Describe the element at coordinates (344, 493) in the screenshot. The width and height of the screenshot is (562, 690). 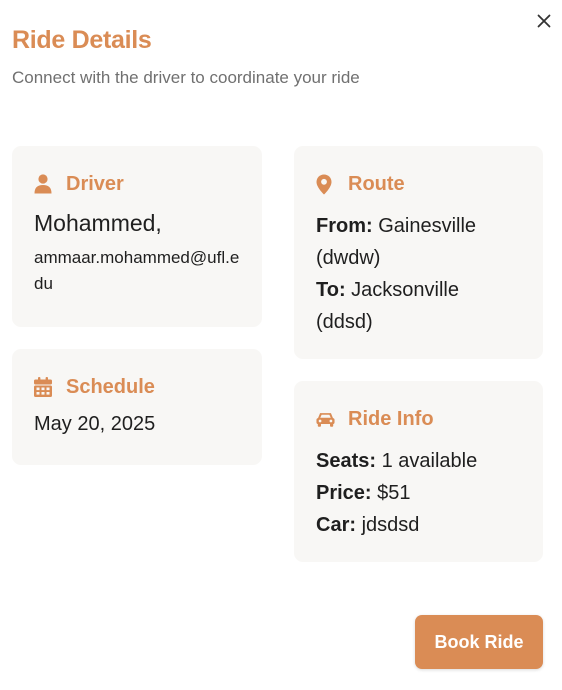
I see `price-label: Price:` at that location.